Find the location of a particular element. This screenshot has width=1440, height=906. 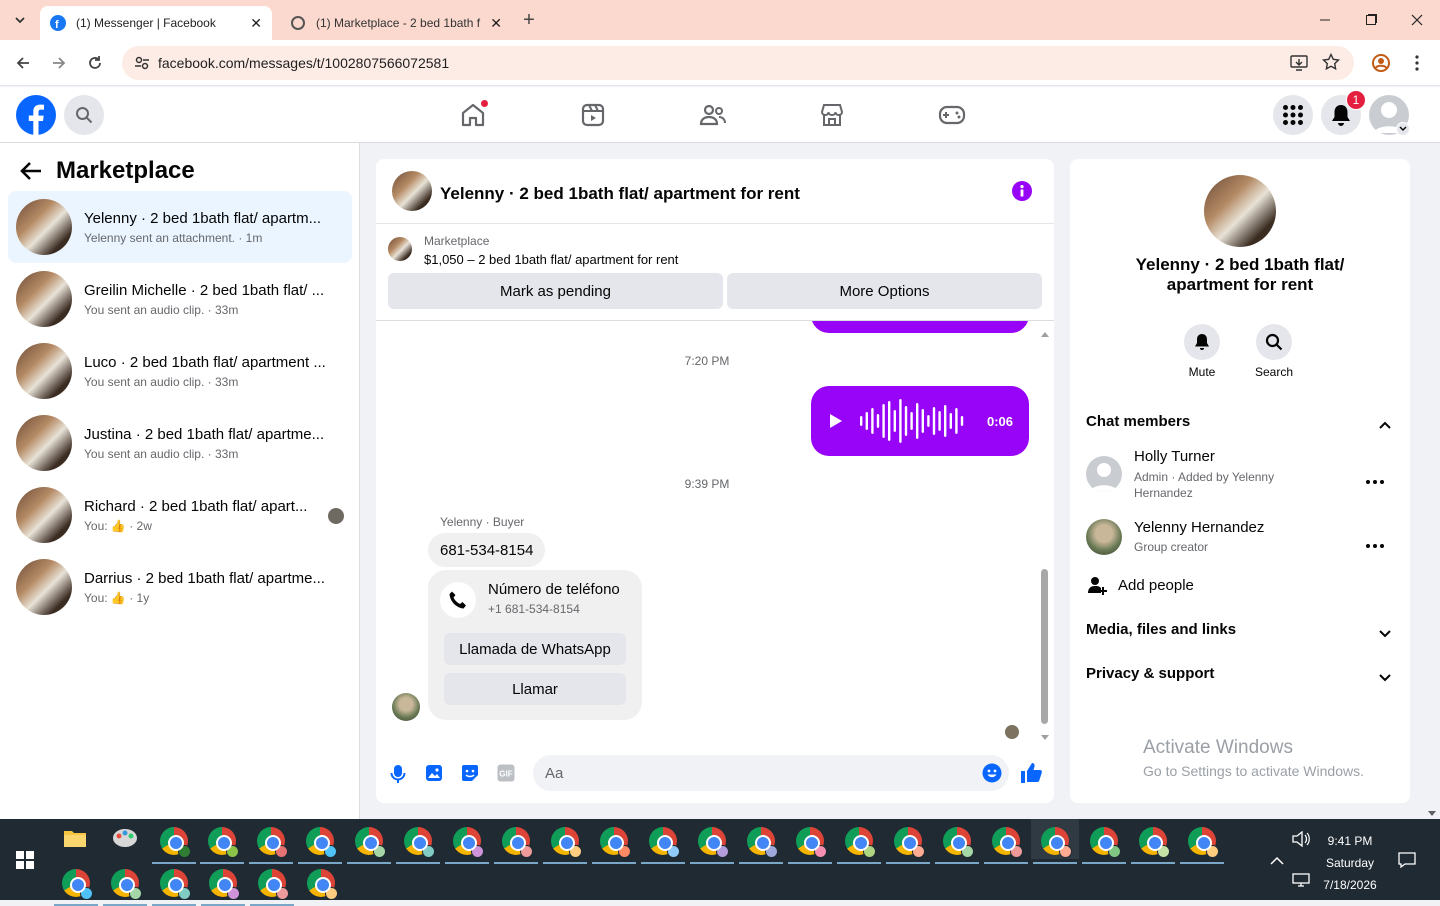

member-name: Yelenny Hernandez is located at coordinates (1199, 527).